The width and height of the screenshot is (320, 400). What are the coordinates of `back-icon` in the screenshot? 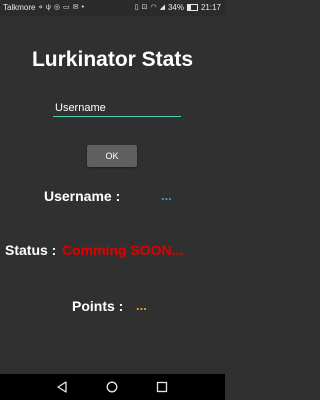 It's located at (62, 387).